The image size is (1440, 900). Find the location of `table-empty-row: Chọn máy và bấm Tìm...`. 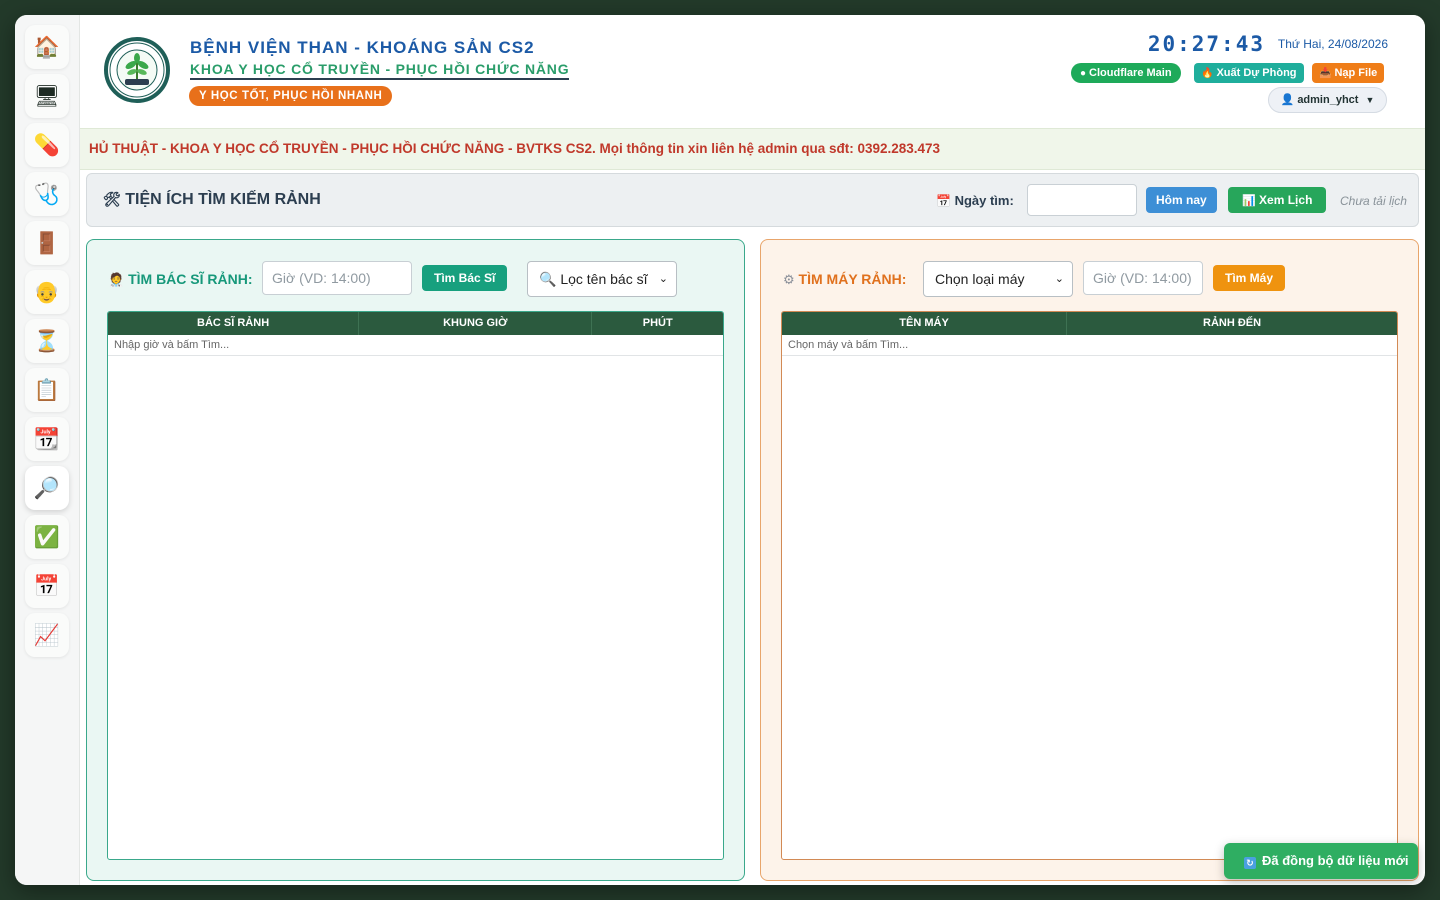

table-empty-row: Chọn máy và bấm Tìm... is located at coordinates (1089, 345).